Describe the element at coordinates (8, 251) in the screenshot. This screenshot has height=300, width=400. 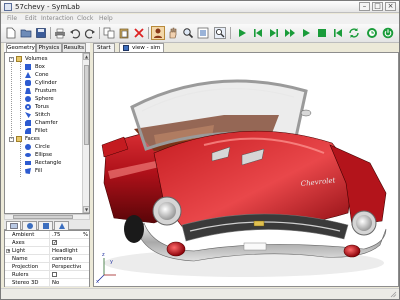
I see `expand-icon: +` at that location.